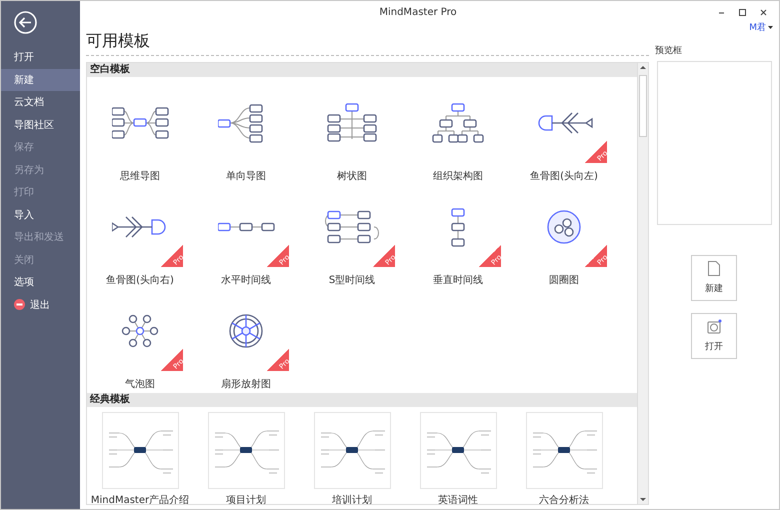 Image resolution: width=780 pixels, height=510 pixels. What do you see at coordinates (40, 305) in the screenshot?
I see `sidebar-item: 退出` at bounding box center [40, 305].